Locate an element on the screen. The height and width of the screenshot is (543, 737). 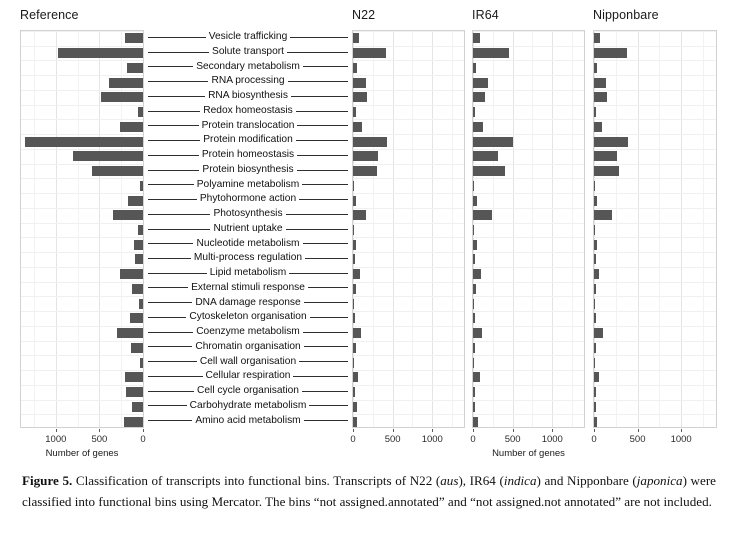
category-label: Cytoskeleton organisation is located at coordinates (248, 317).